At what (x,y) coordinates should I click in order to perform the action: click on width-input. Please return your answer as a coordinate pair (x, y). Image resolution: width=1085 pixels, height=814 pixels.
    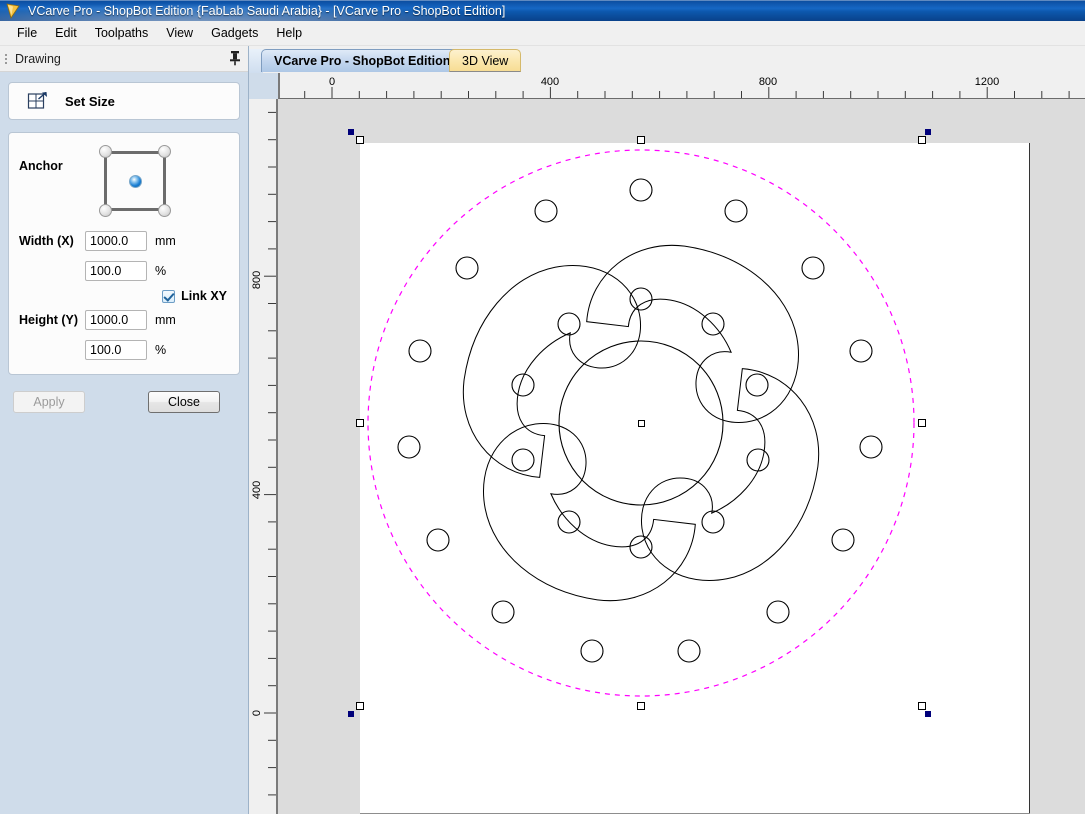
    Looking at the image, I should click on (116, 241).